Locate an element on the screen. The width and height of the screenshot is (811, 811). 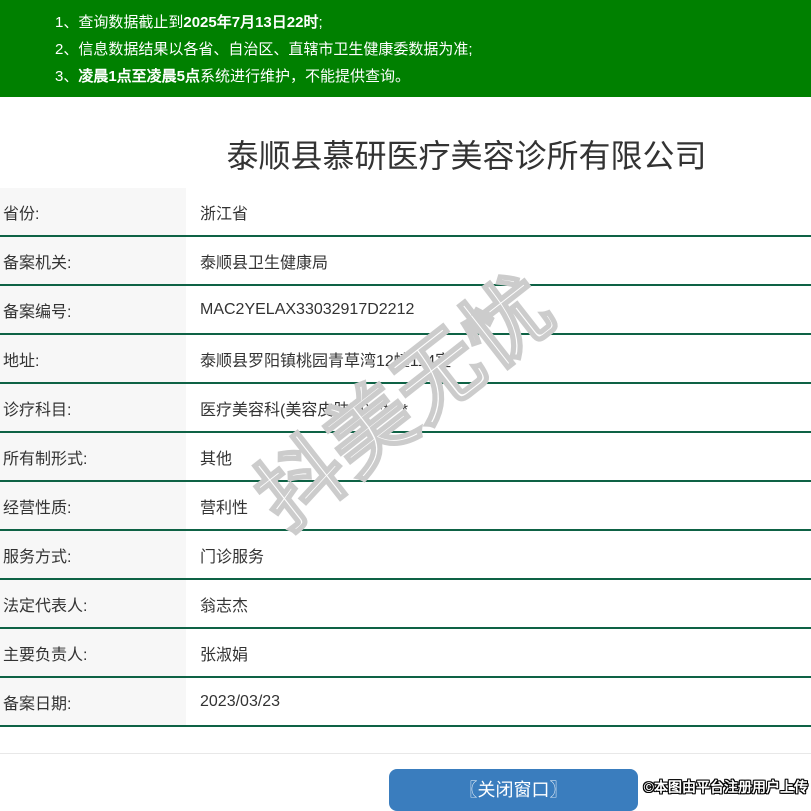
field-value: 医疗美容科(美容皮肤科)****** is located at coordinates (304, 410).